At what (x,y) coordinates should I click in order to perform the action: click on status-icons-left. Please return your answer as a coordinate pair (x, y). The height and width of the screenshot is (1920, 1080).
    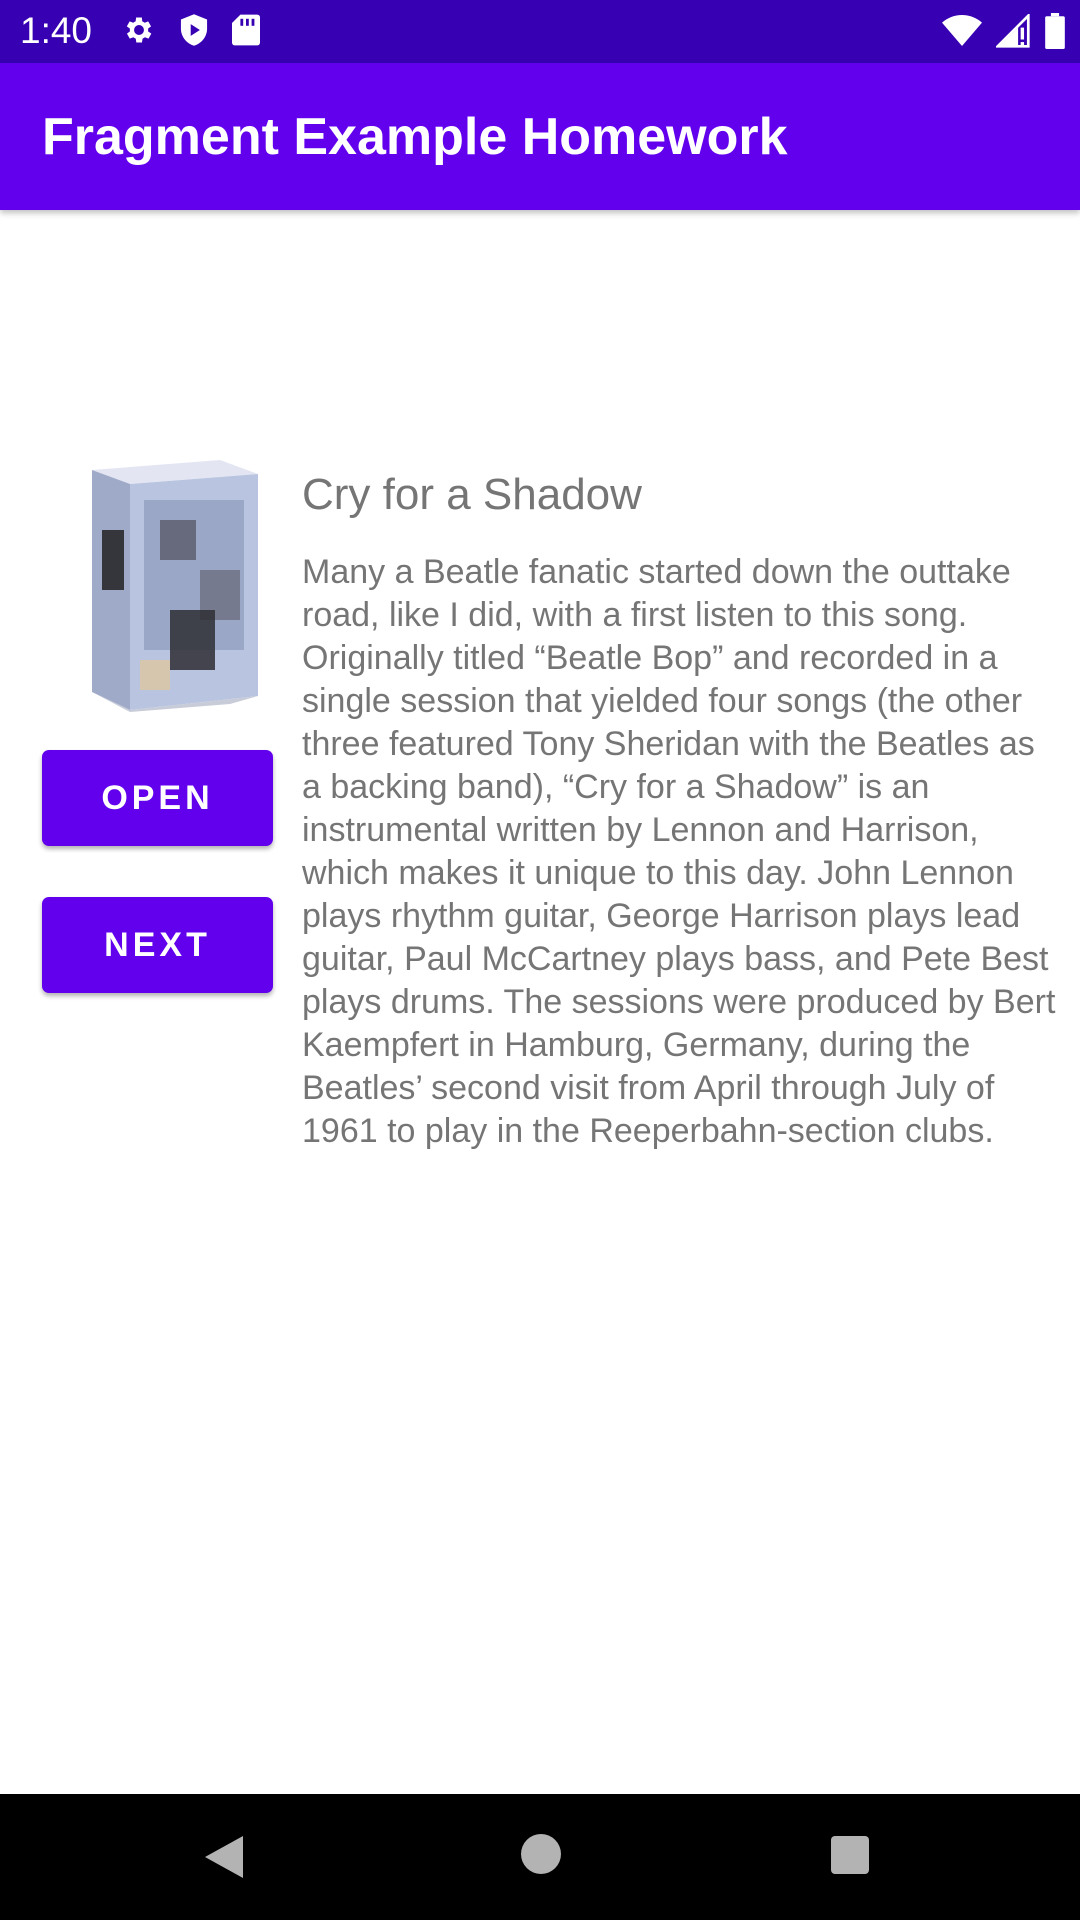
    Looking at the image, I should click on (191, 32).